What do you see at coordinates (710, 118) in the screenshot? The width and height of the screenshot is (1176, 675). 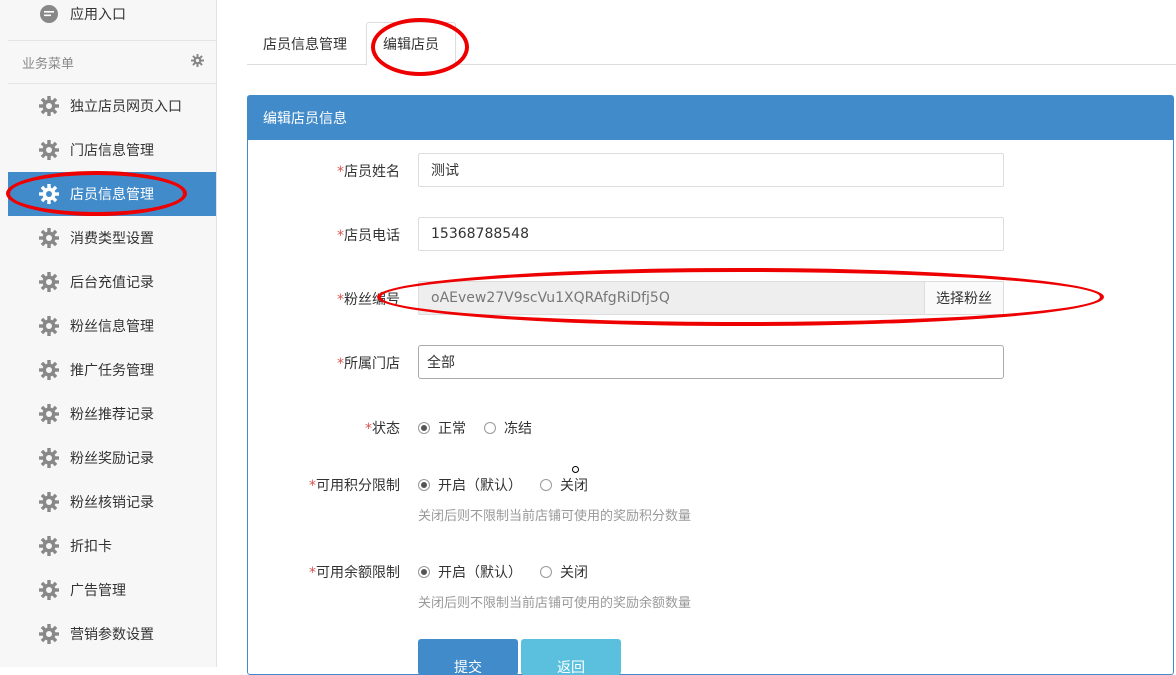 I see `panel-title: 编辑店员信息` at bounding box center [710, 118].